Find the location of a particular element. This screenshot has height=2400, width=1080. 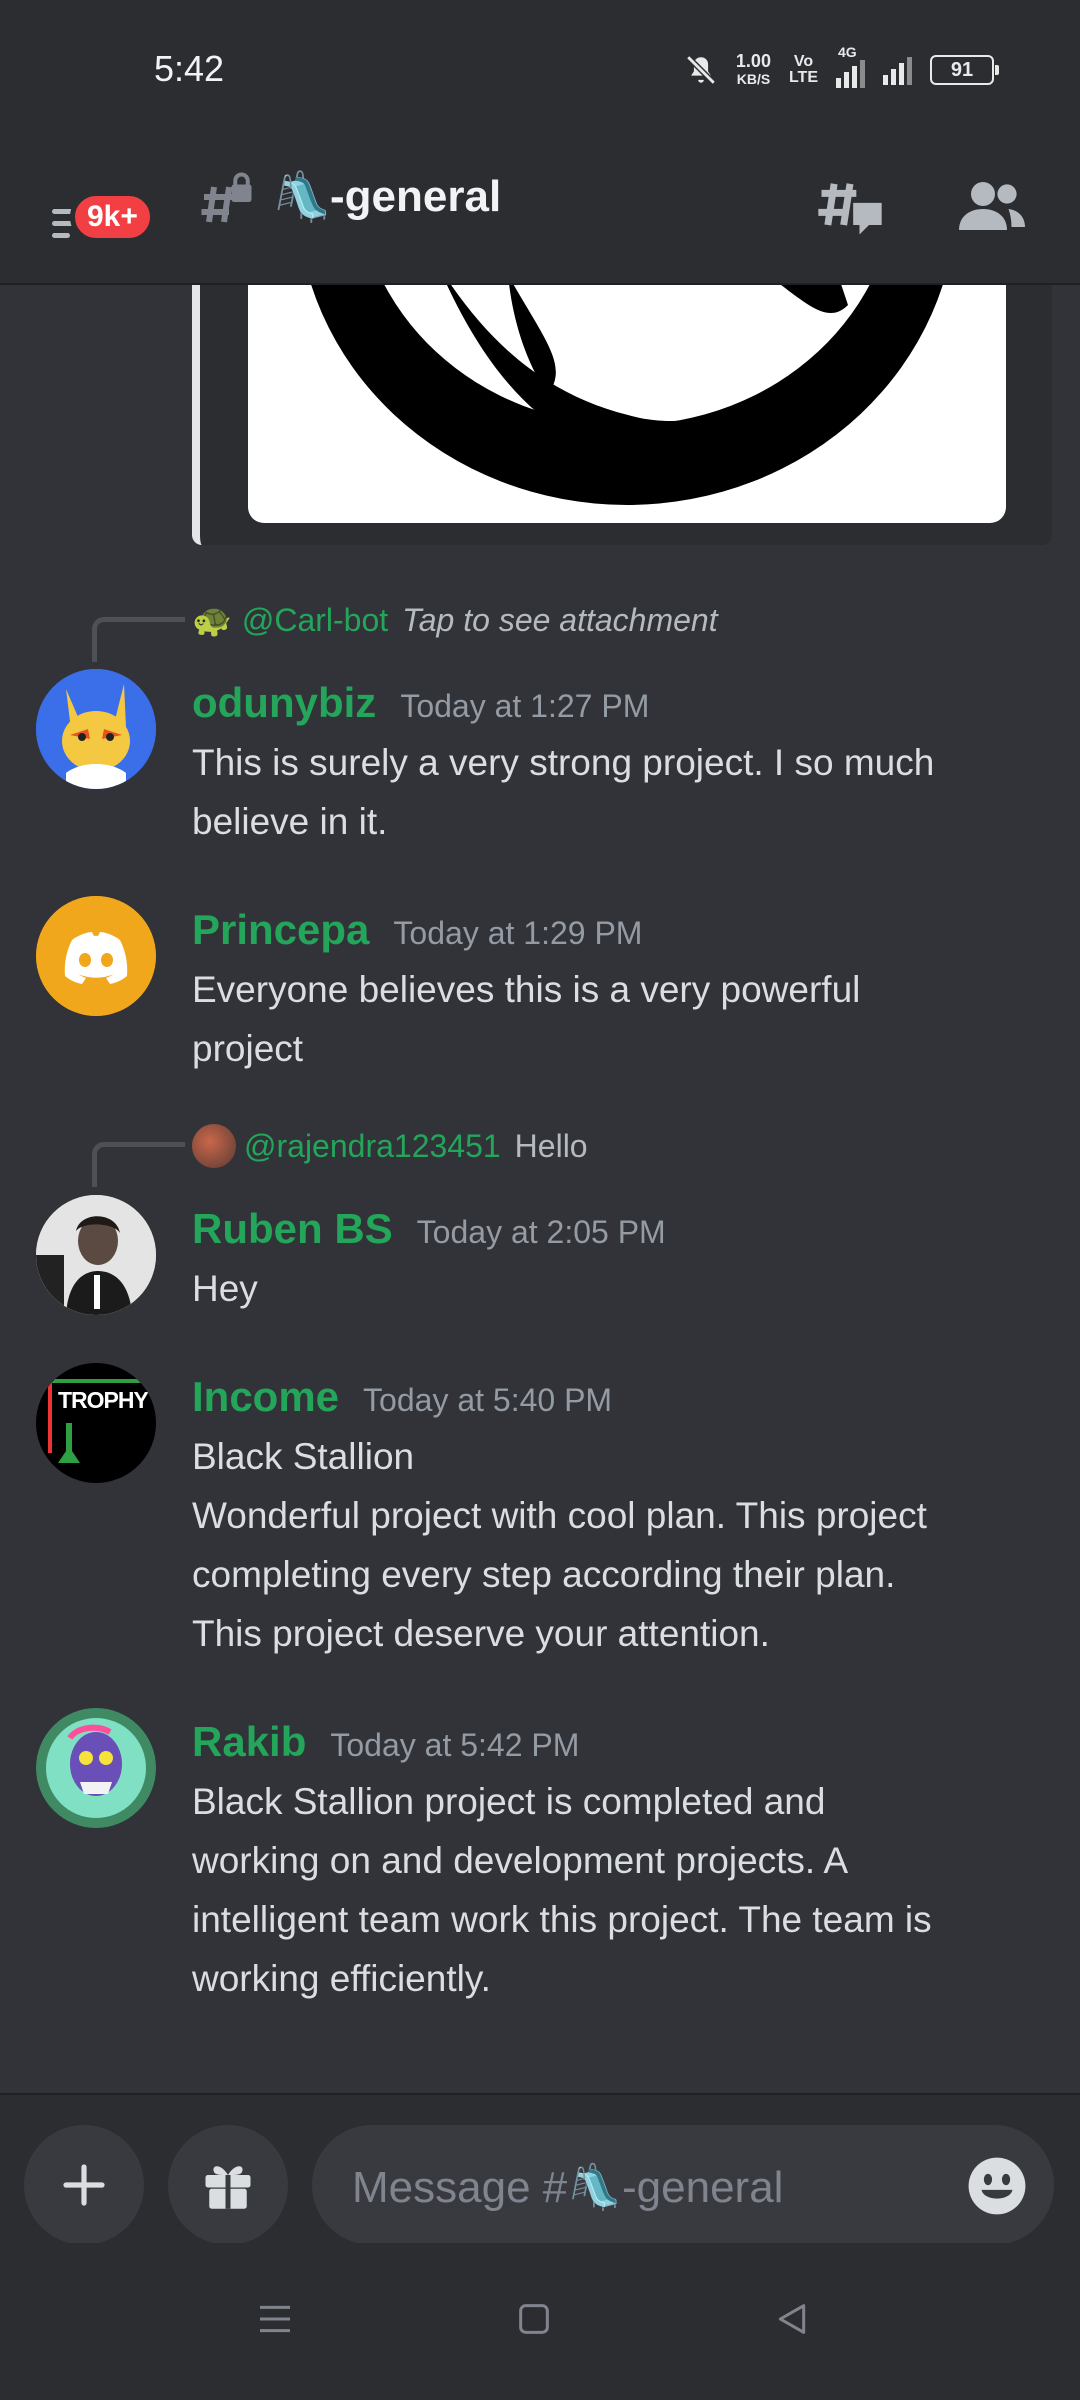

plus-icon is located at coordinates (84, 2185).